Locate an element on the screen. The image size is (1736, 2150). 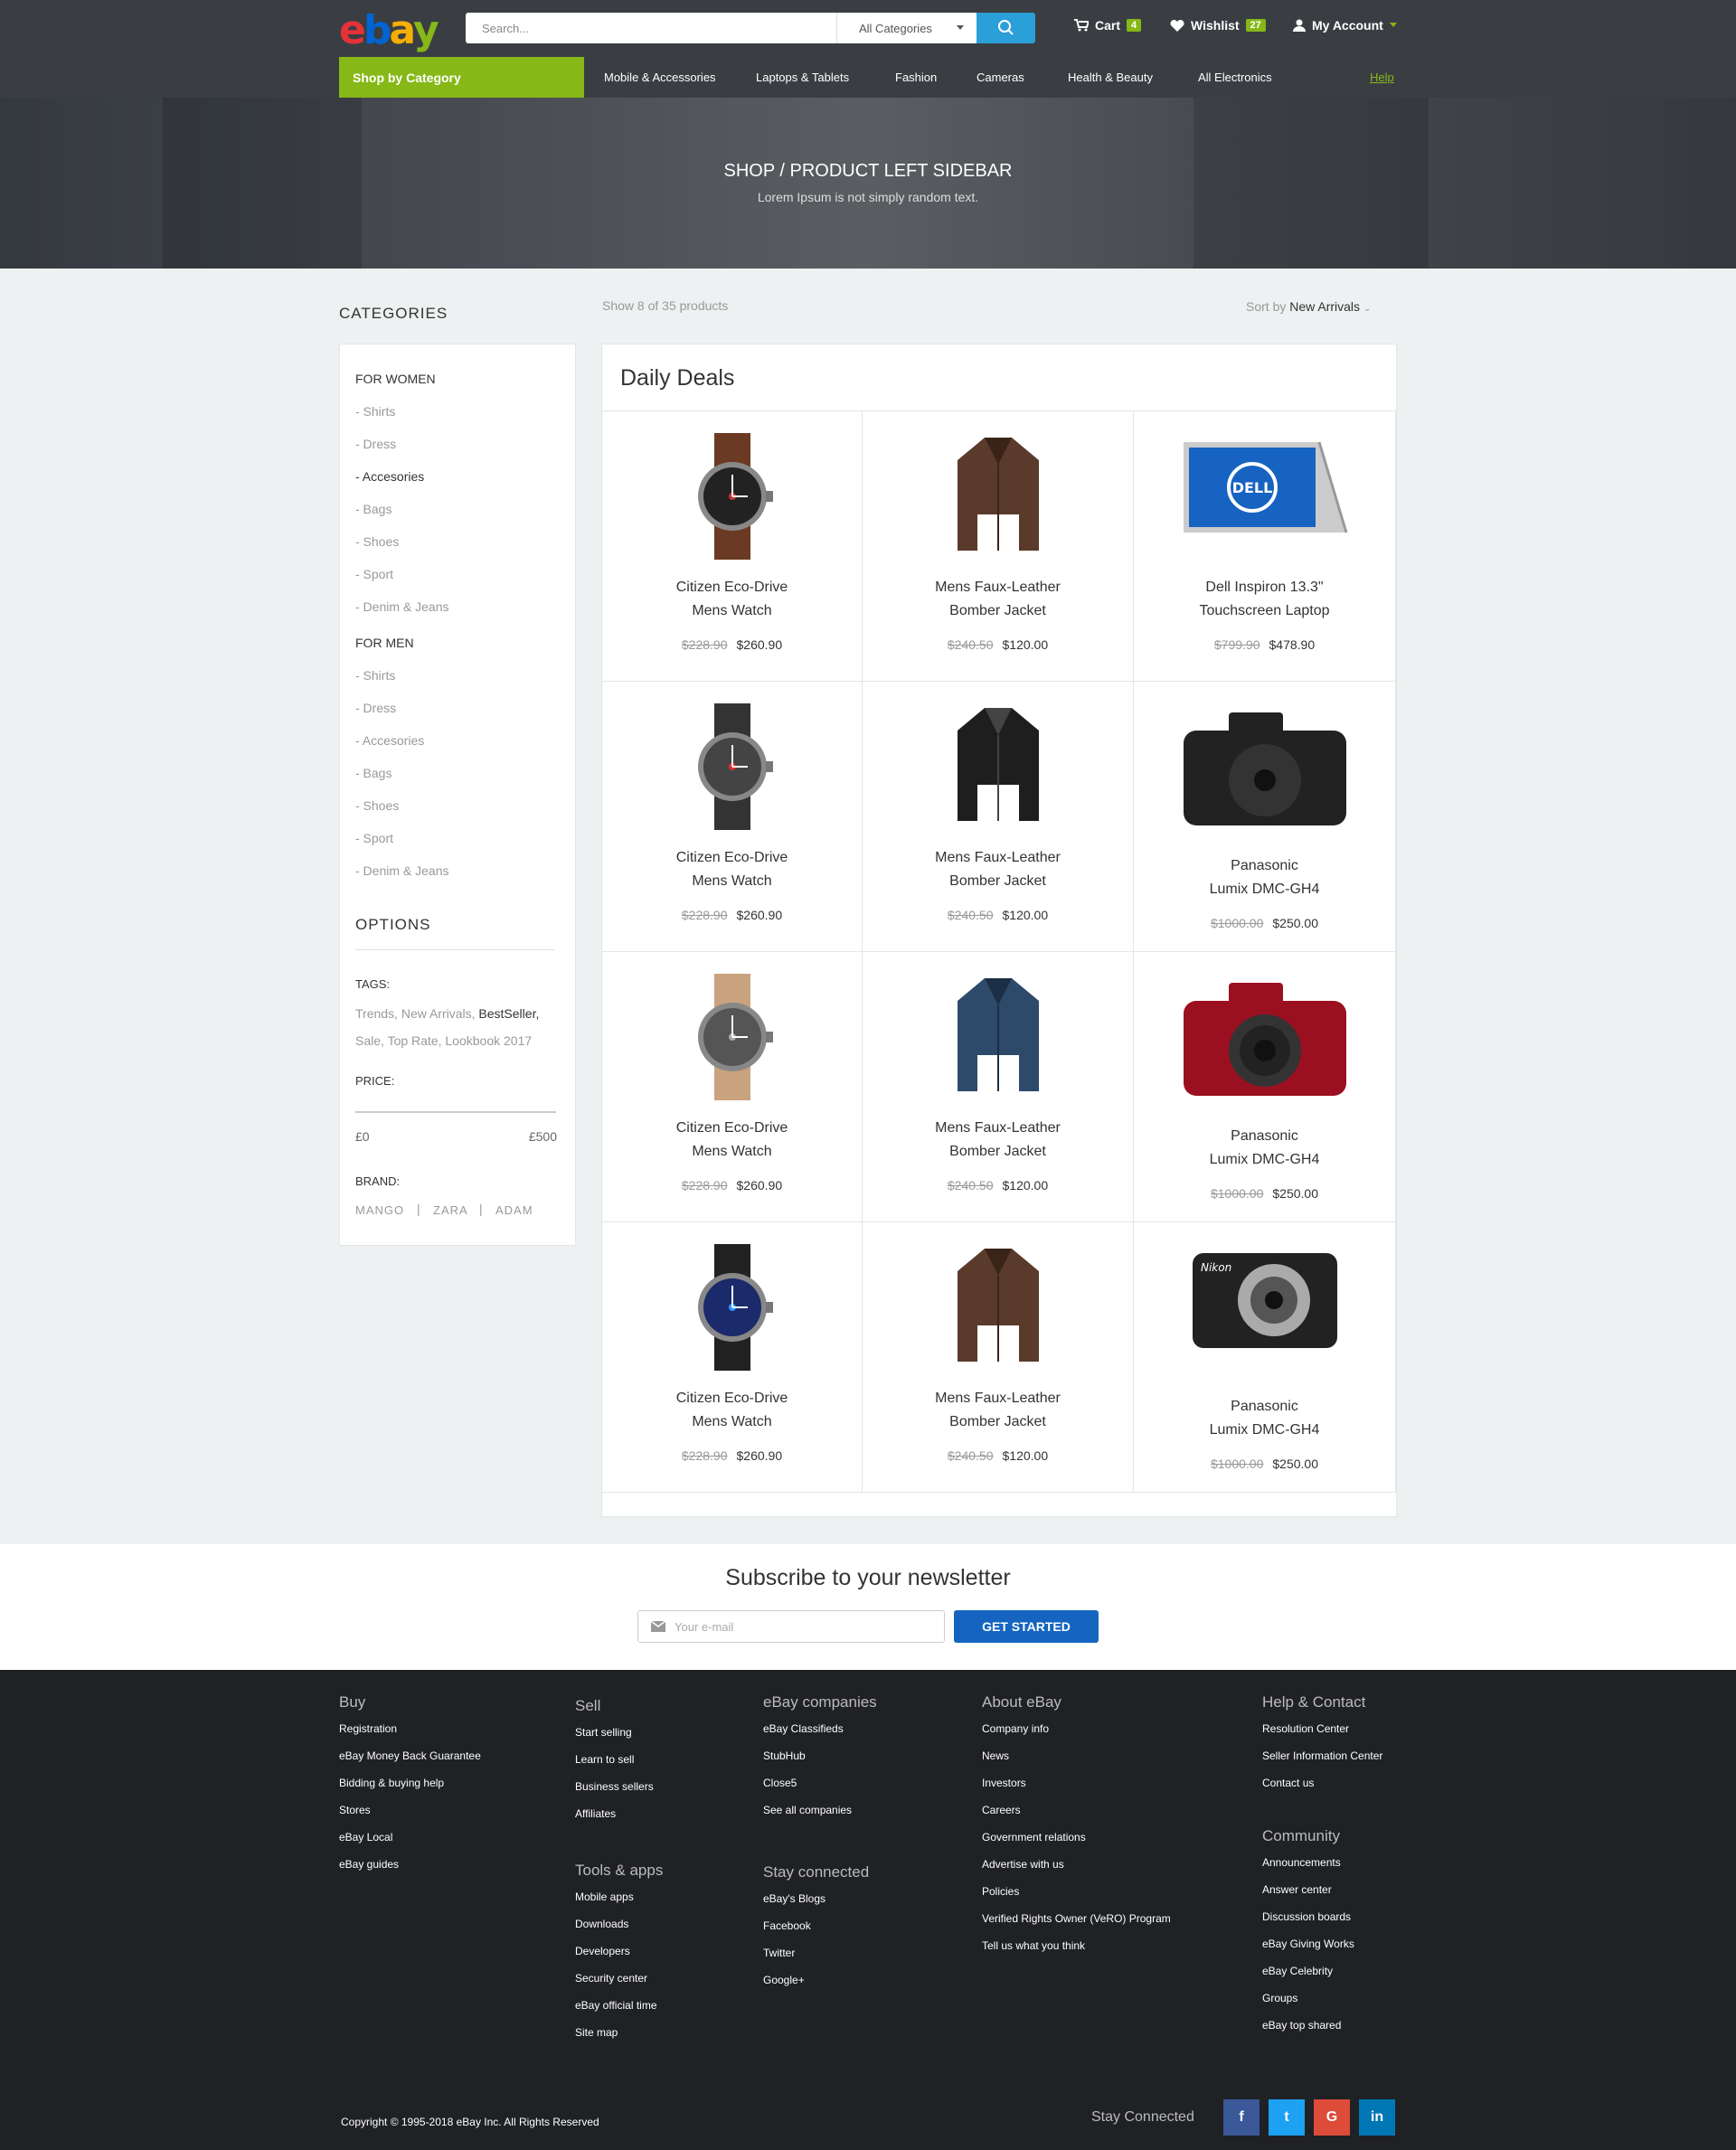
shop-by-category-button: Shop by Category is located at coordinates (462, 77).